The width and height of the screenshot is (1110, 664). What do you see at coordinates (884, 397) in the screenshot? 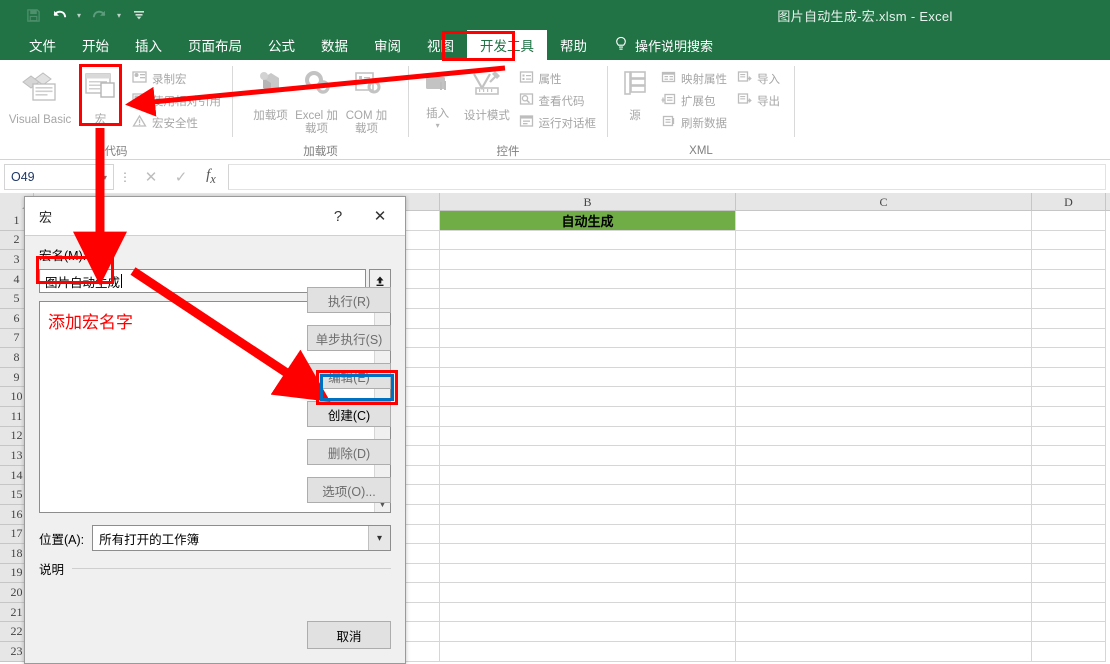
I see `cell-C10` at bounding box center [884, 397].